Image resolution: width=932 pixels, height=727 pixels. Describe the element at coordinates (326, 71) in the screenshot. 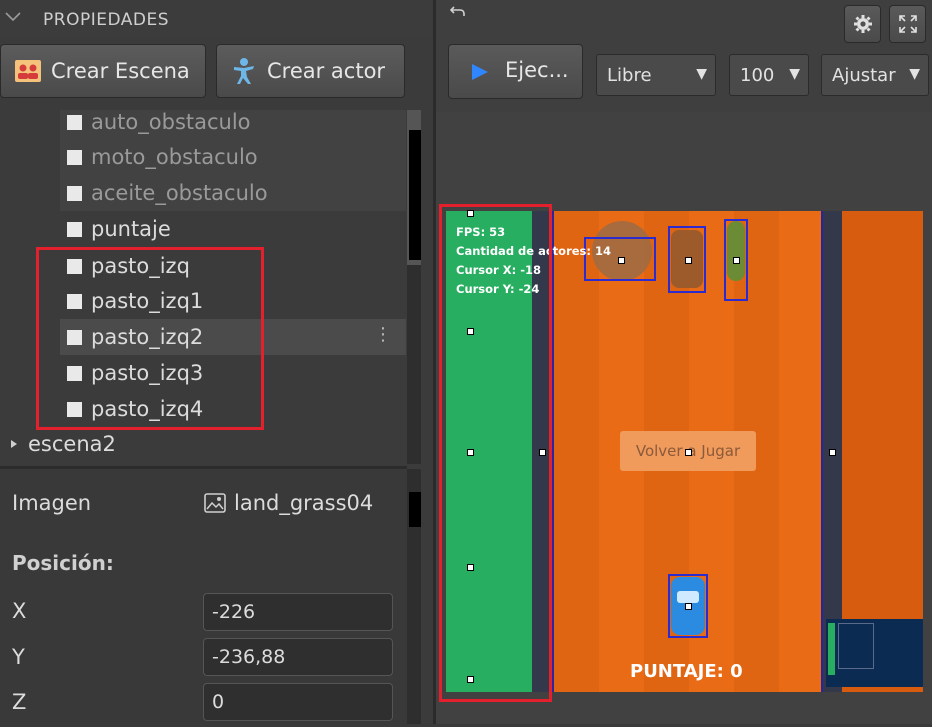

I see `create-actor-label: Crear actor` at that location.